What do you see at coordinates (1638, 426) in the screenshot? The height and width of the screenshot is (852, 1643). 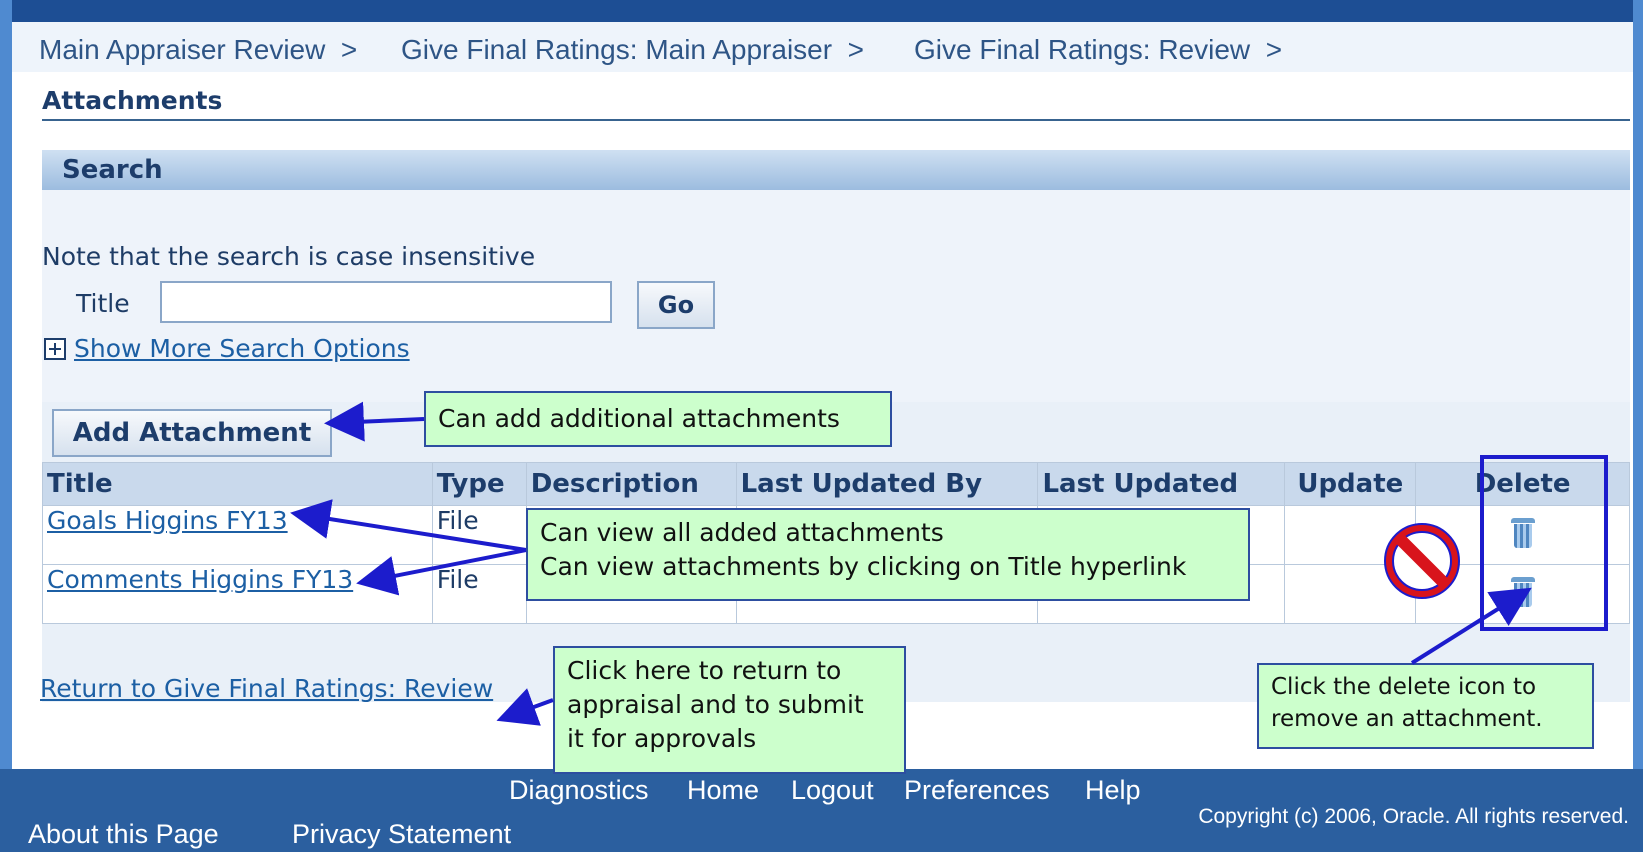 I see `right-edge` at bounding box center [1638, 426].